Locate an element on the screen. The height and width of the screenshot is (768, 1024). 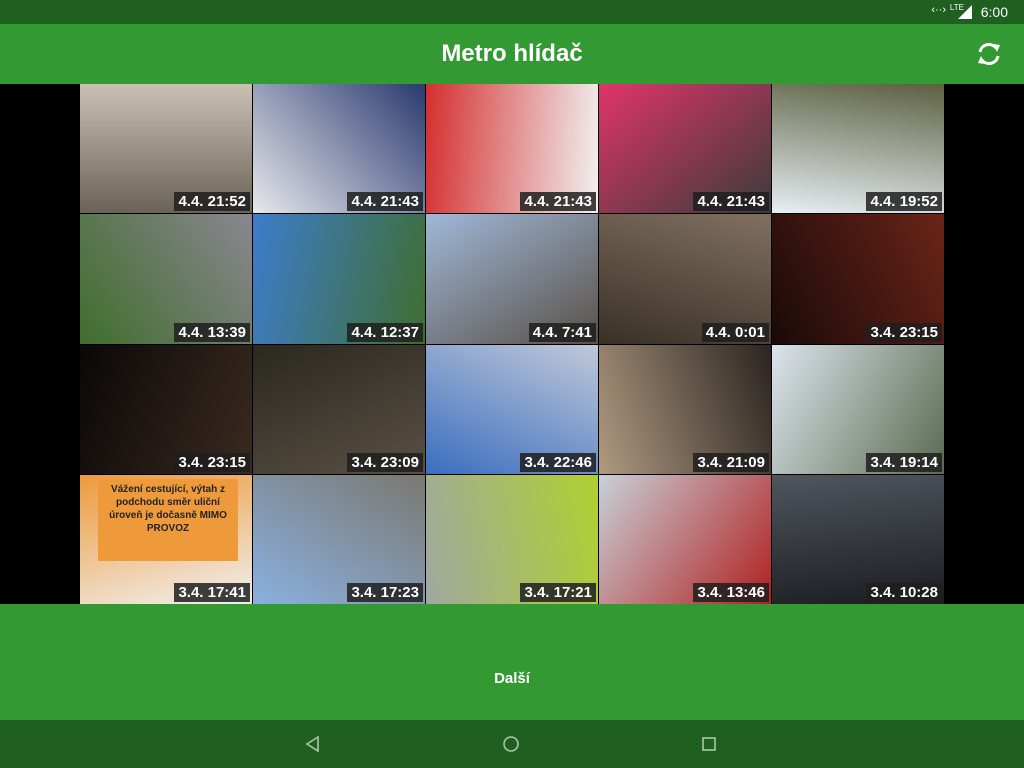
photo-tile: 4.4. 13:39 is located at coordinates (166, 279).